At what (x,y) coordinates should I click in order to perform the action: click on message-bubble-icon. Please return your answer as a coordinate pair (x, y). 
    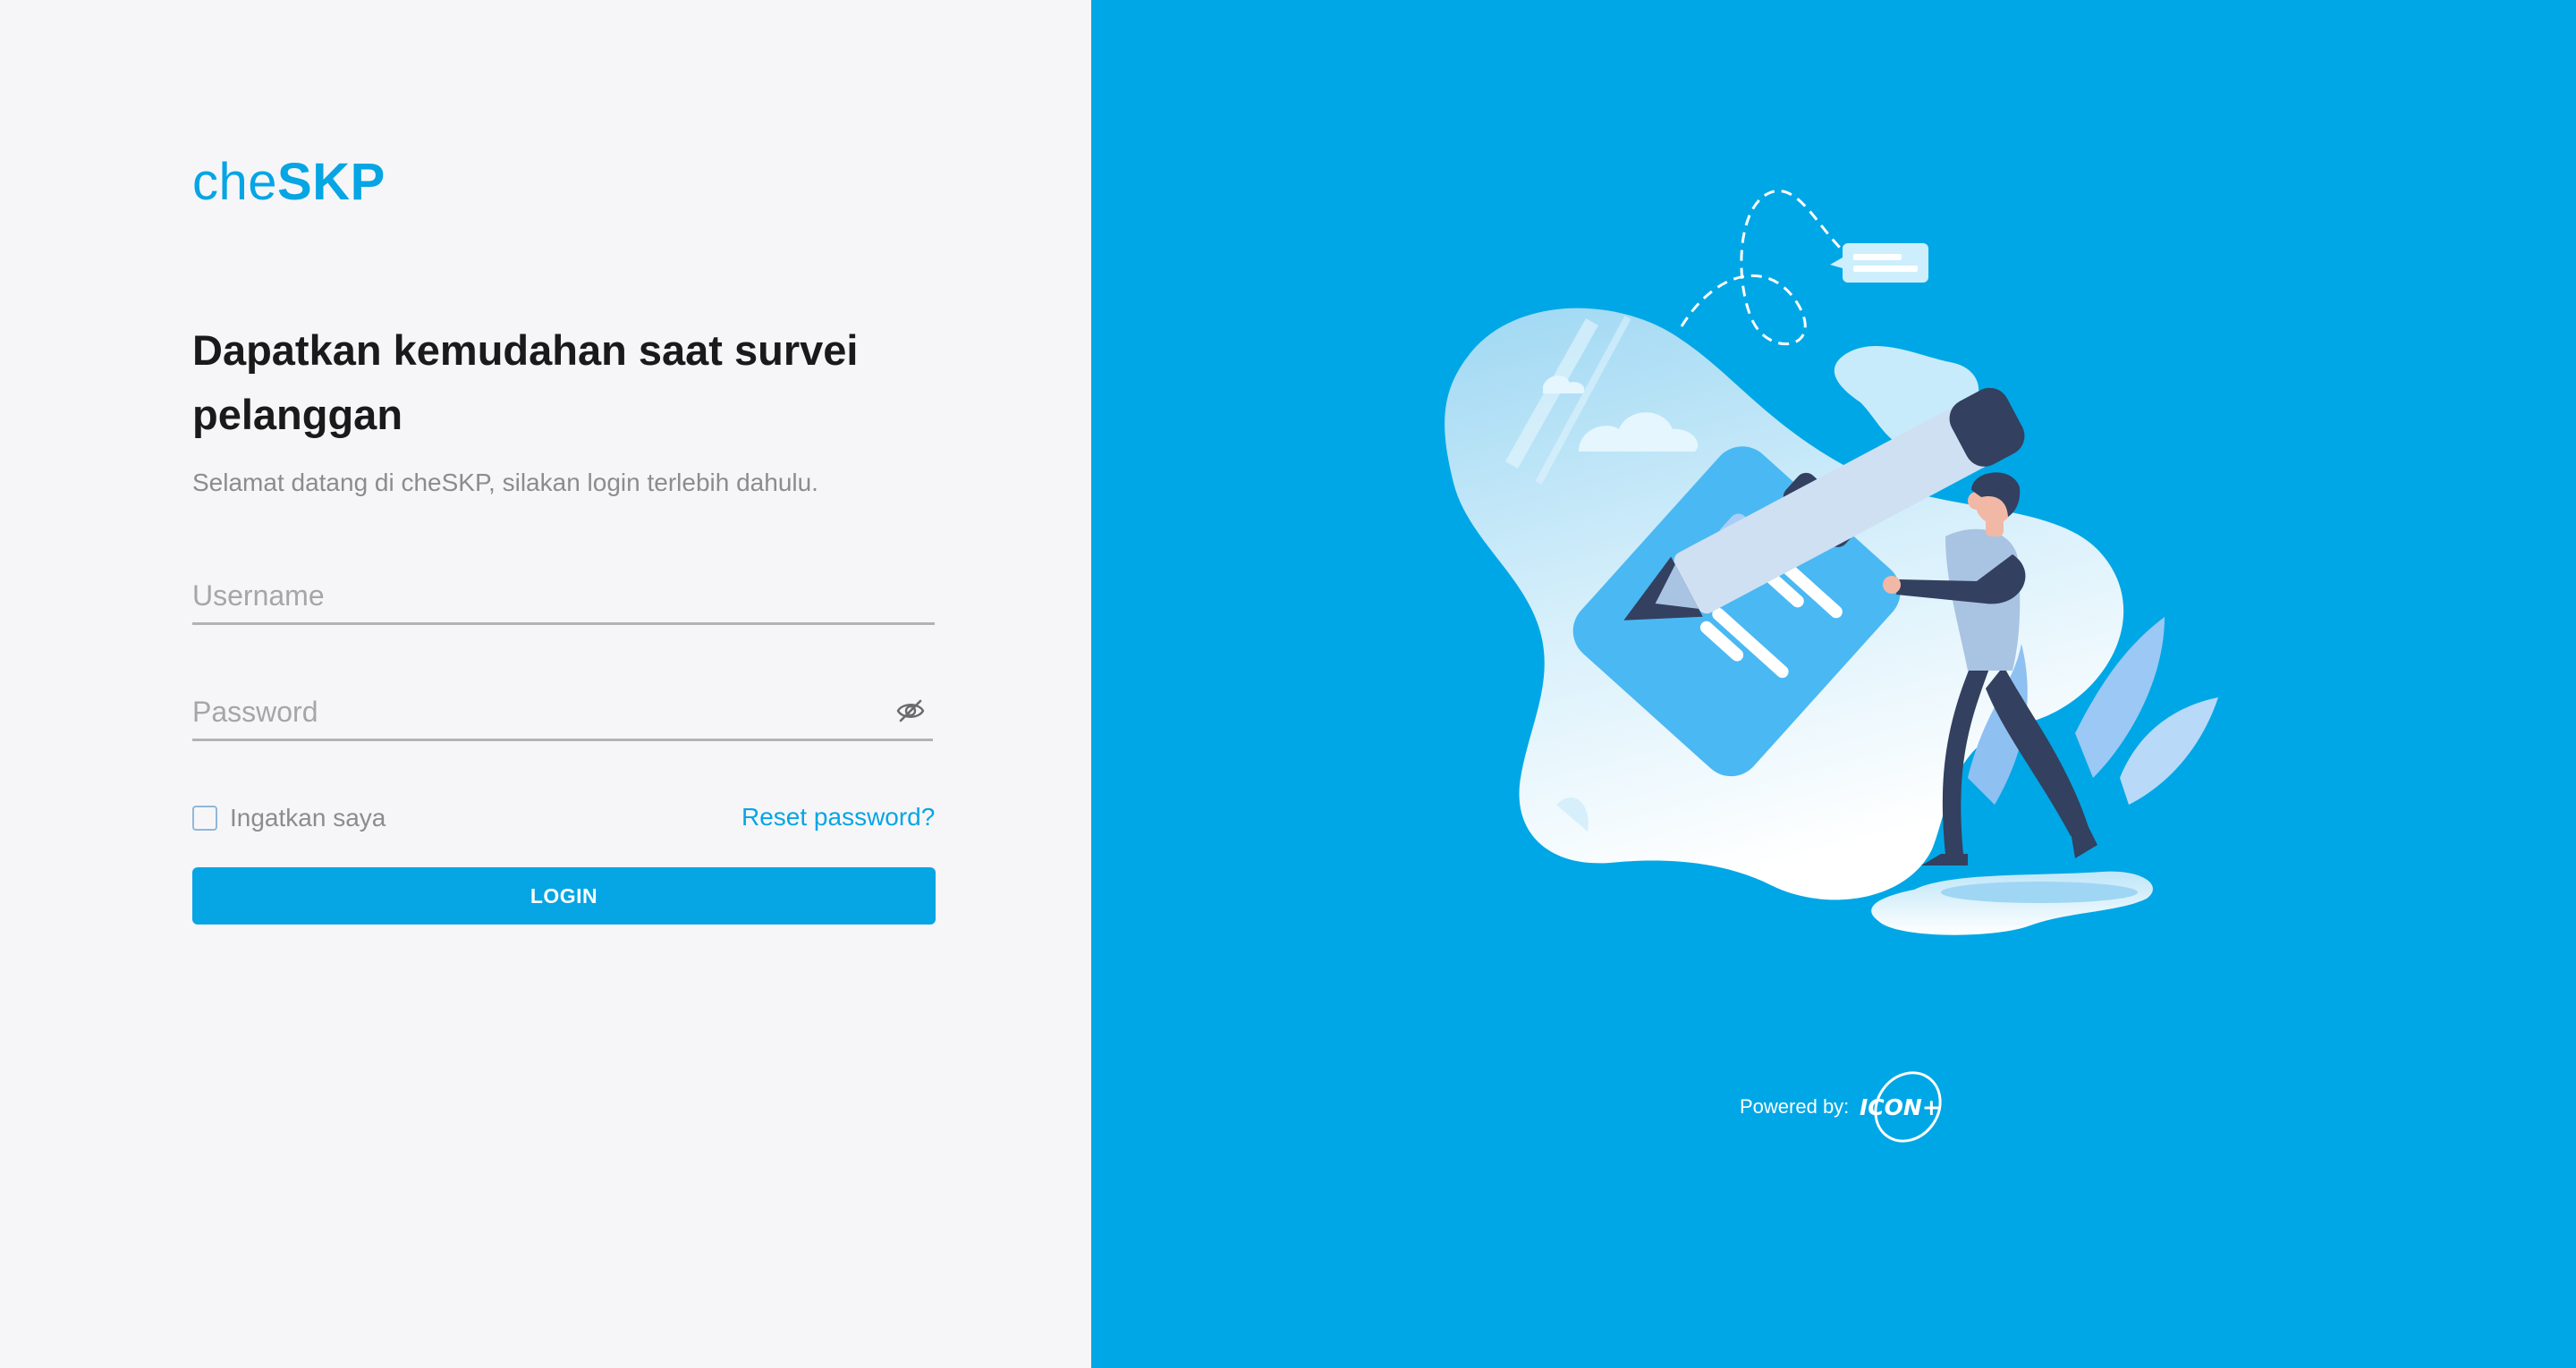
    Looking at the image, I should click on (1885, 263).